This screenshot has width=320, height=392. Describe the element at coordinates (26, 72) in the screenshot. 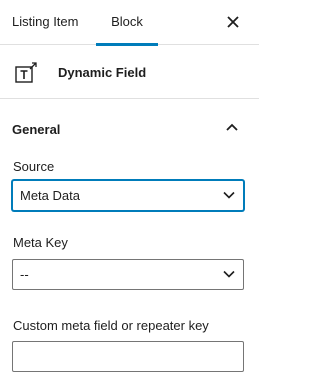

I see `dynamic-field-icon` at that location.